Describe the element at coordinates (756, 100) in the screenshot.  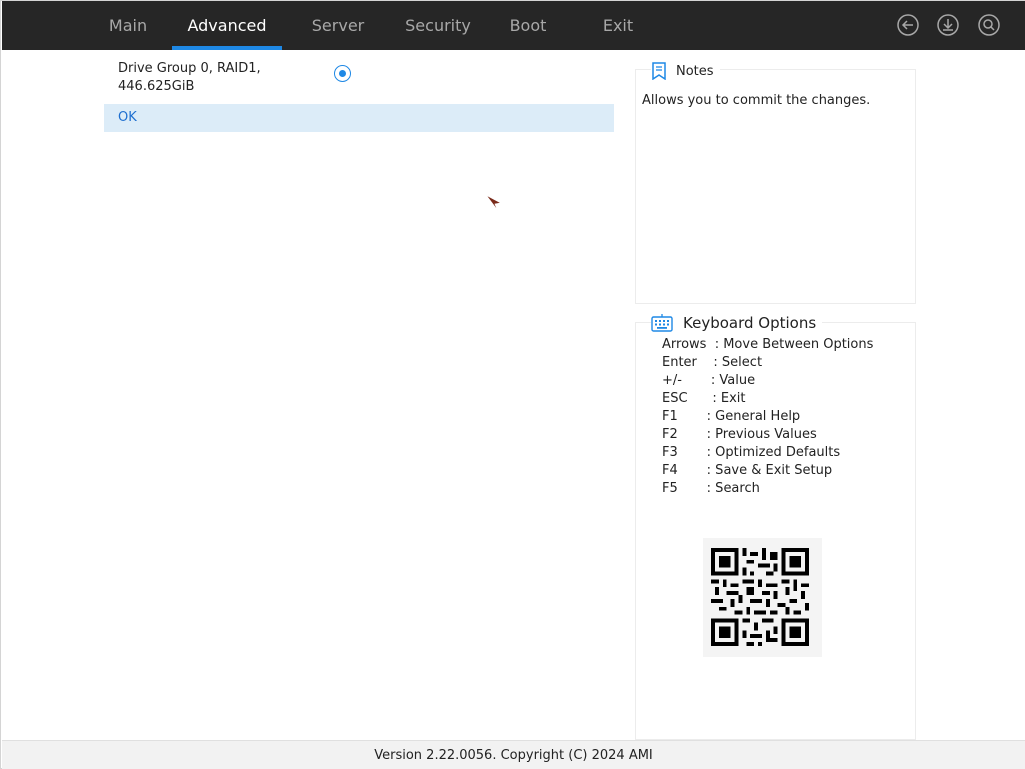
I see `notes-text: Allows you to commit the changes.` at that location.